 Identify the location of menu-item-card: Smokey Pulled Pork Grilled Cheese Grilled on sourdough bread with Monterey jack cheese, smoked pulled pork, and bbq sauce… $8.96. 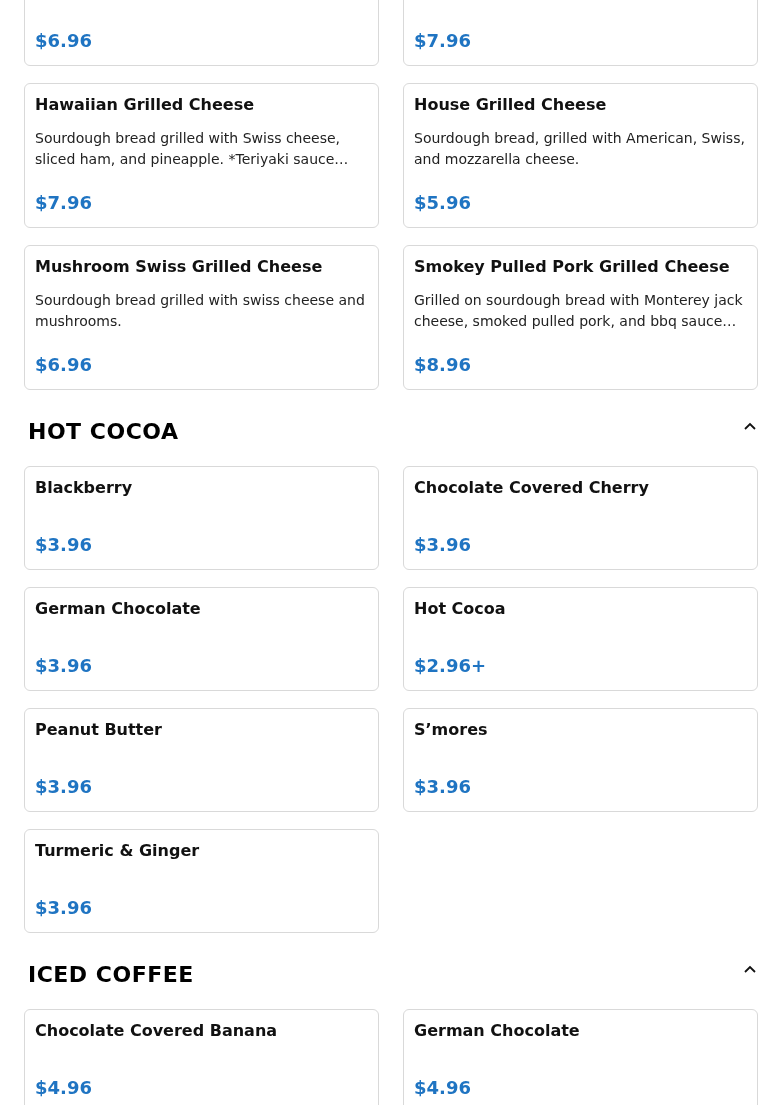
(580, 317).